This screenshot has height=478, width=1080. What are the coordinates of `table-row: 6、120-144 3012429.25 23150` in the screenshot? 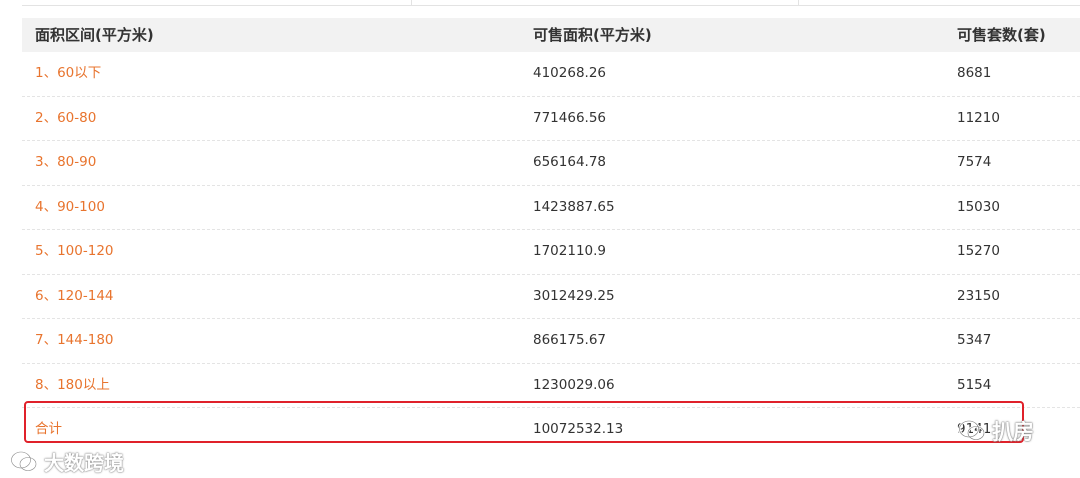 It's located at (551, 297).